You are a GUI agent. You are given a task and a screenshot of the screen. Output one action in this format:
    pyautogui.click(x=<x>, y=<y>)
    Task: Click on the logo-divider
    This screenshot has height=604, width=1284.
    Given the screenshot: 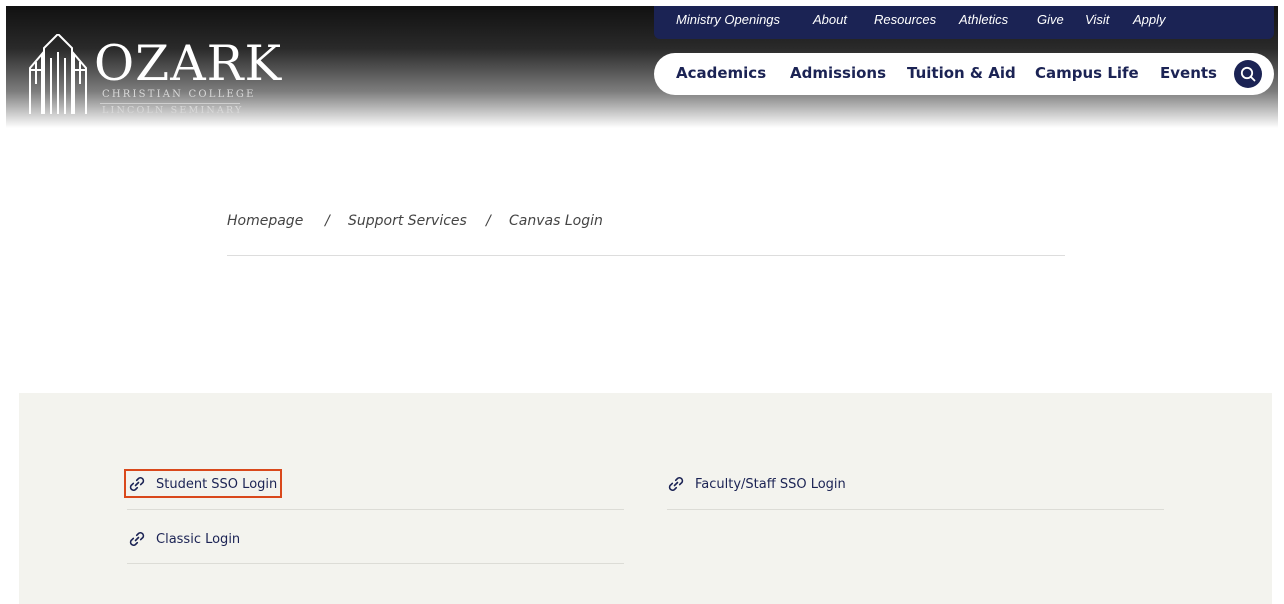 What is the action you would take?
    pyautogui.click(x=170, y=103)
    